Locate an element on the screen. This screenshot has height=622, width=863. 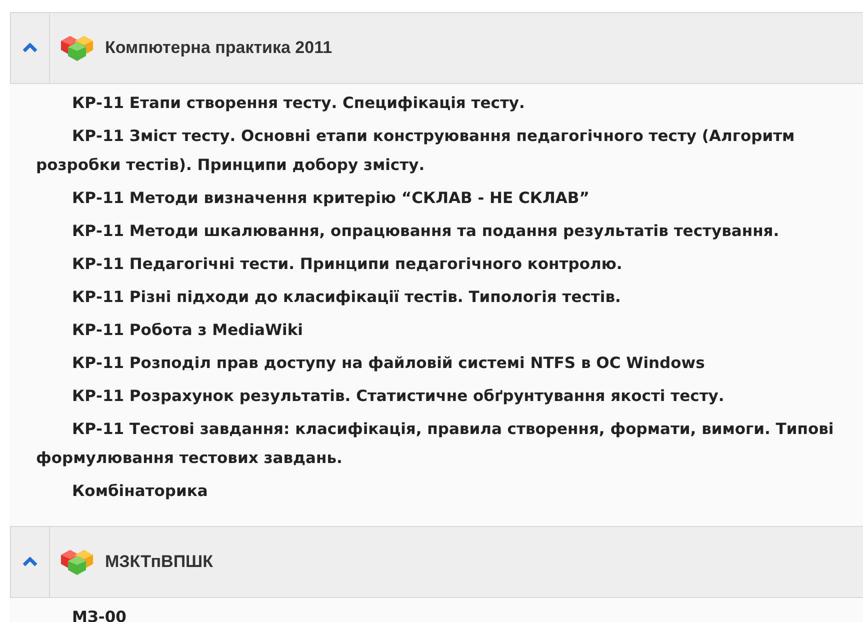
page-link: МЗ-00 is located at coordinates (443, 612).